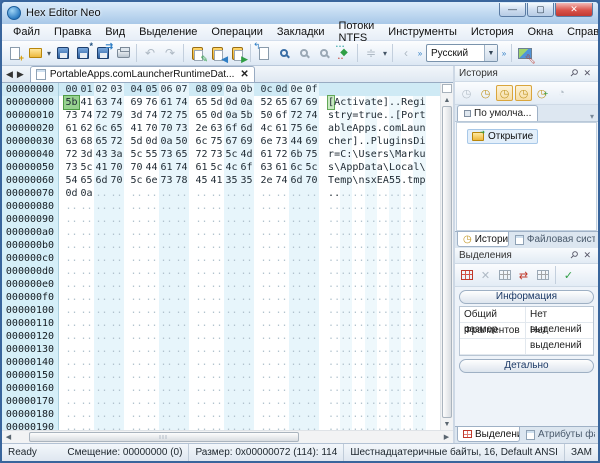  I want to click on overflow-chevron2-icon: », so click(504, 53).